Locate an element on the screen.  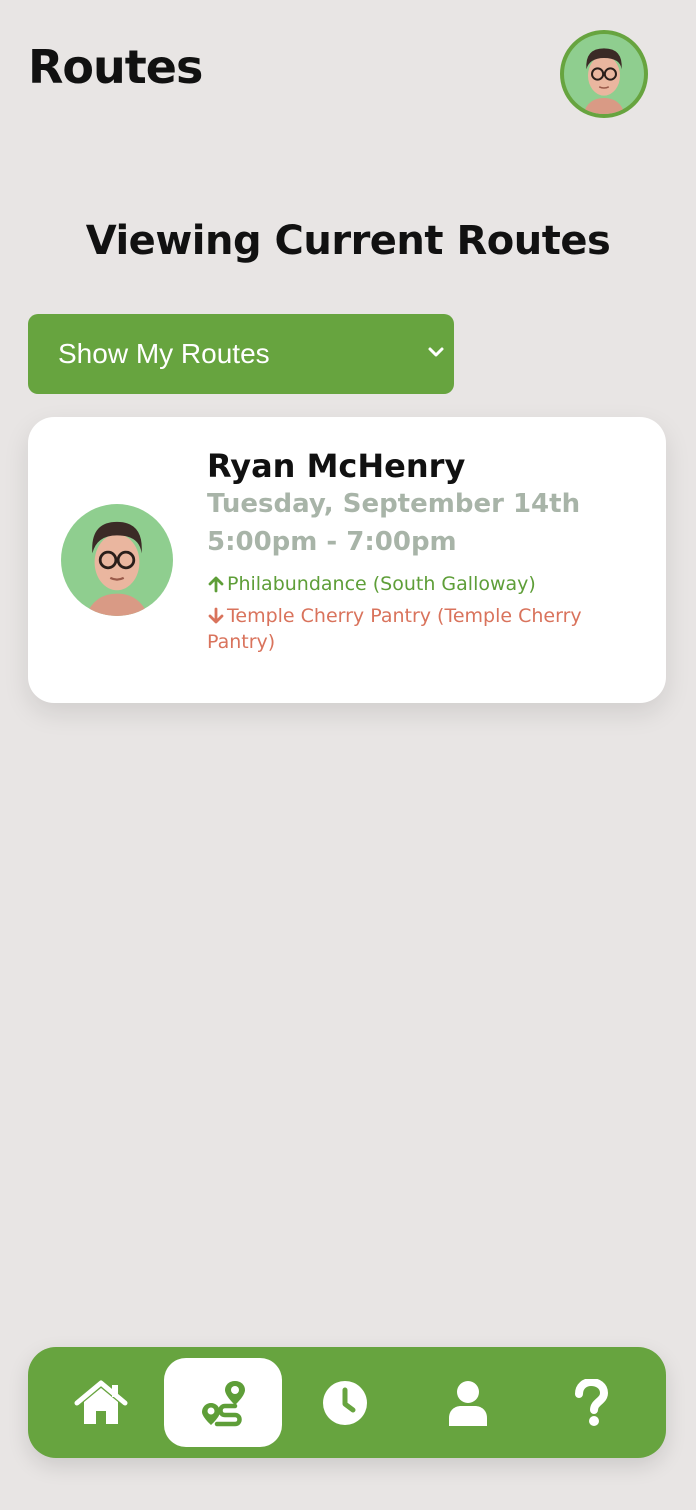
profile-avatar is located at coordinates (604, 74).